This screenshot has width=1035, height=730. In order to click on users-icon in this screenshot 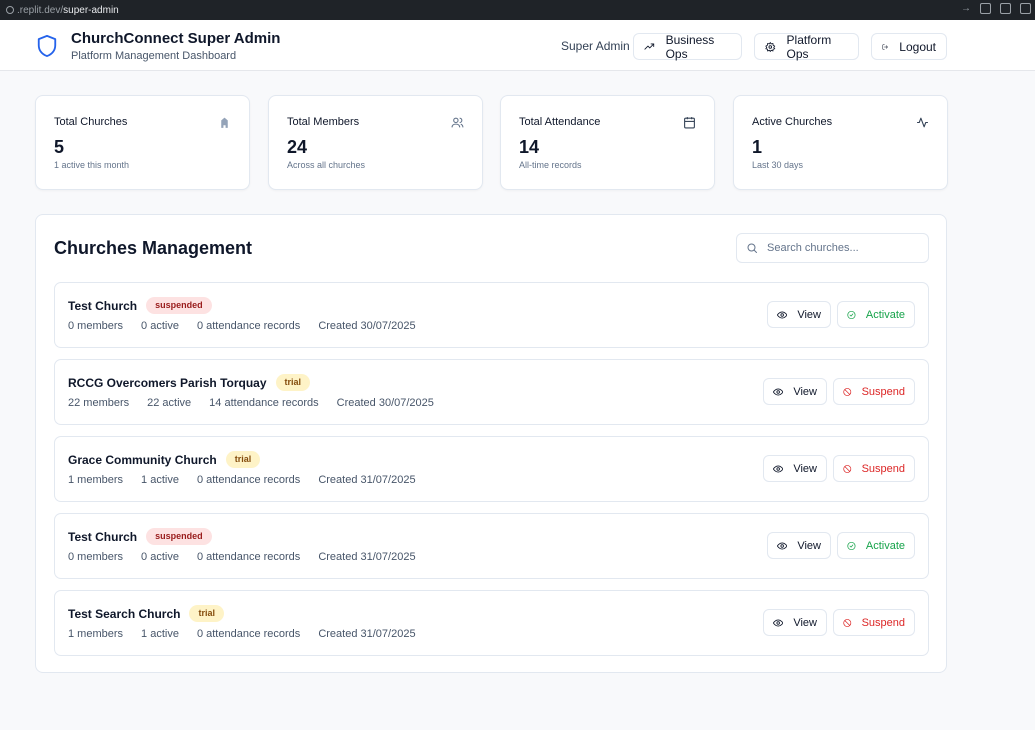, I will do `click(457, 122)`.